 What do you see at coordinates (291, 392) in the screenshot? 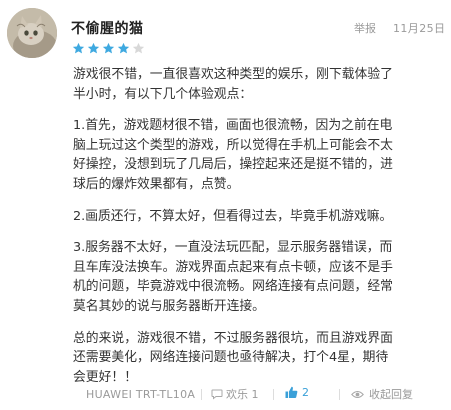
I see `thumbs-up-icon` at bounding box center [291, 392].